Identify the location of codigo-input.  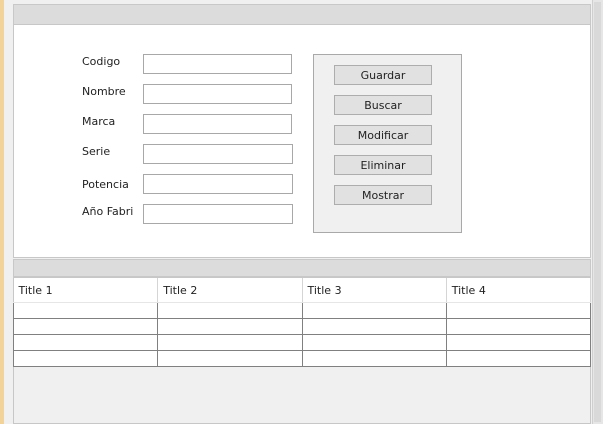
(217, 64).